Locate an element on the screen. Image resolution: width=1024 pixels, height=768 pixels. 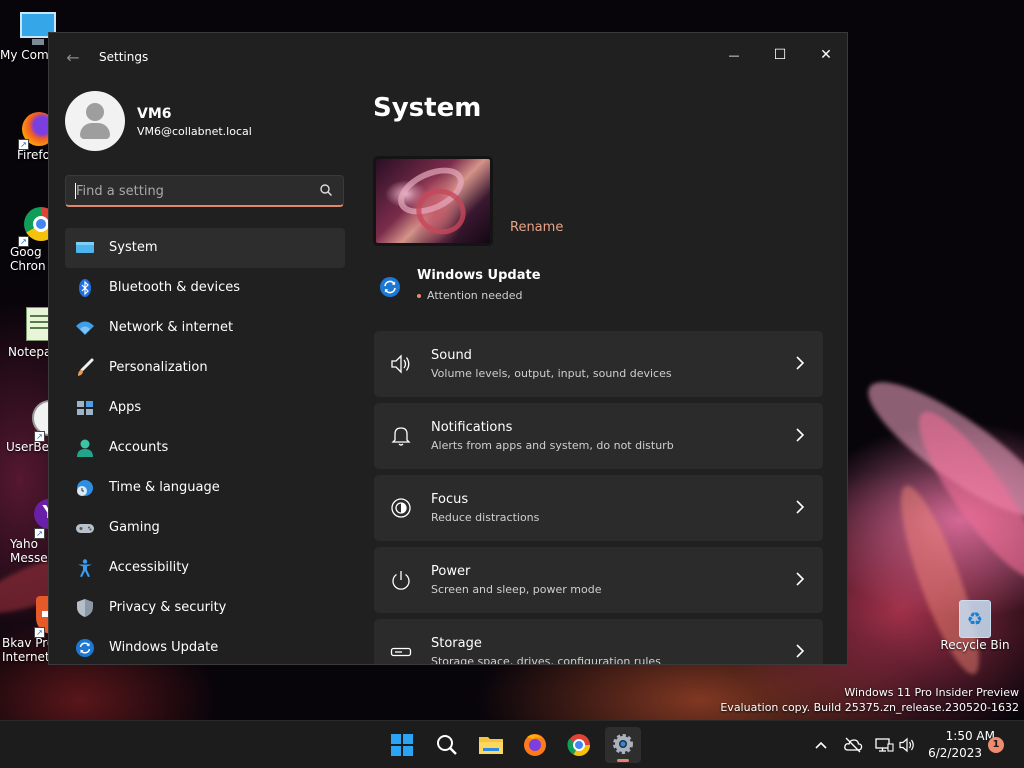
accessibility-icon is located at coordinates (85, 568).